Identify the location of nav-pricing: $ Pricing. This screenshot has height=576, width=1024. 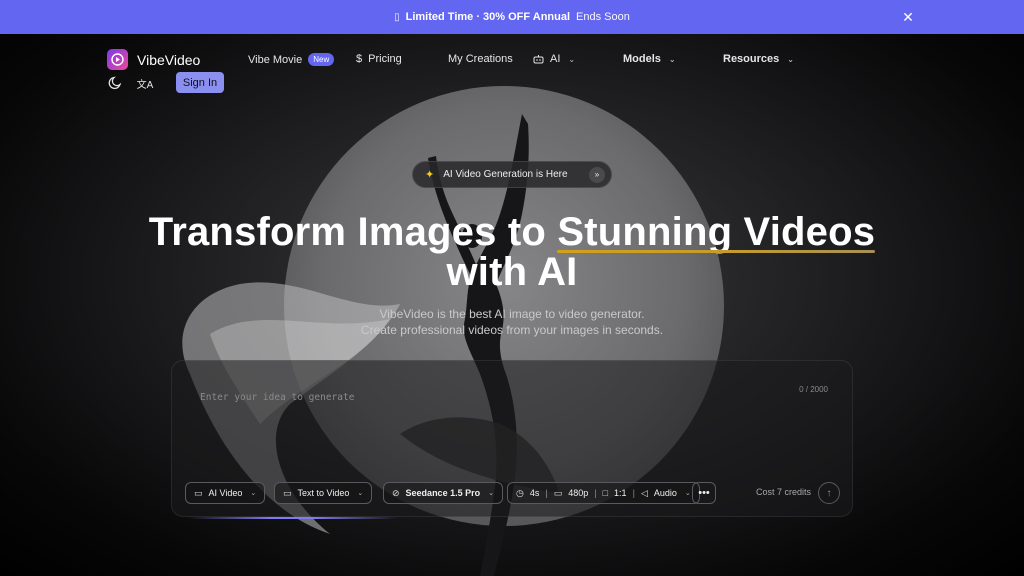
(379, 59).